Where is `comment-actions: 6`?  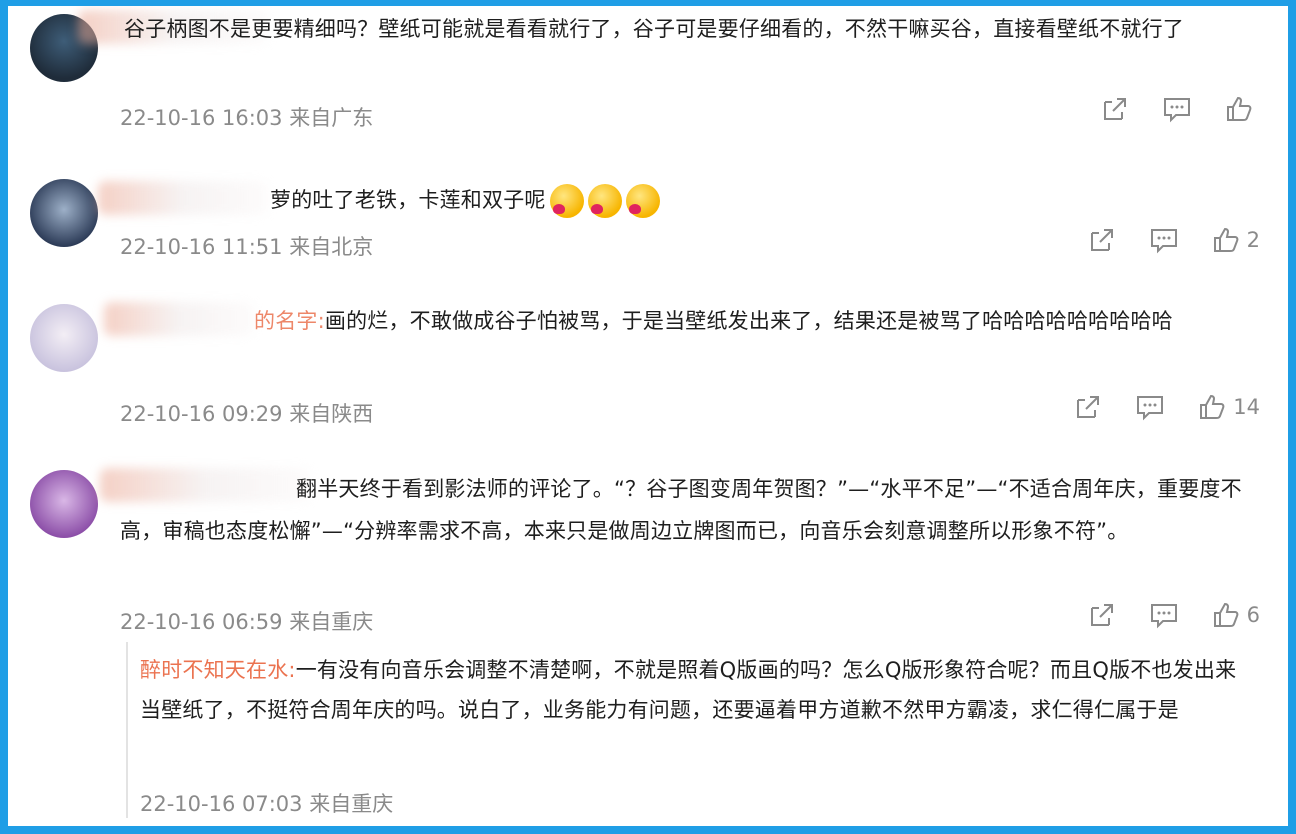
comment-actions: 6 is located at coordinates (1173, 615).